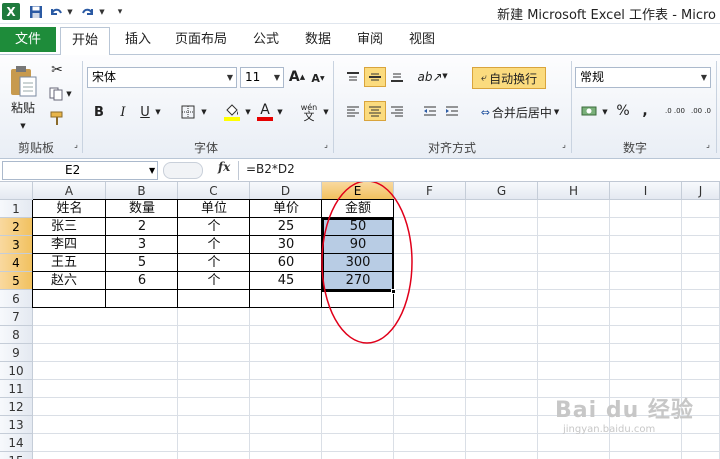 The width and height of the screenshot is (720, 459). What do you see at coordinates (360, 12) in the screenshot?
I see `title-bar: X ▼ ▼ ▾ 新建 Microsoft Excel 工作表 - Micro` at bounding box center [360, 12].